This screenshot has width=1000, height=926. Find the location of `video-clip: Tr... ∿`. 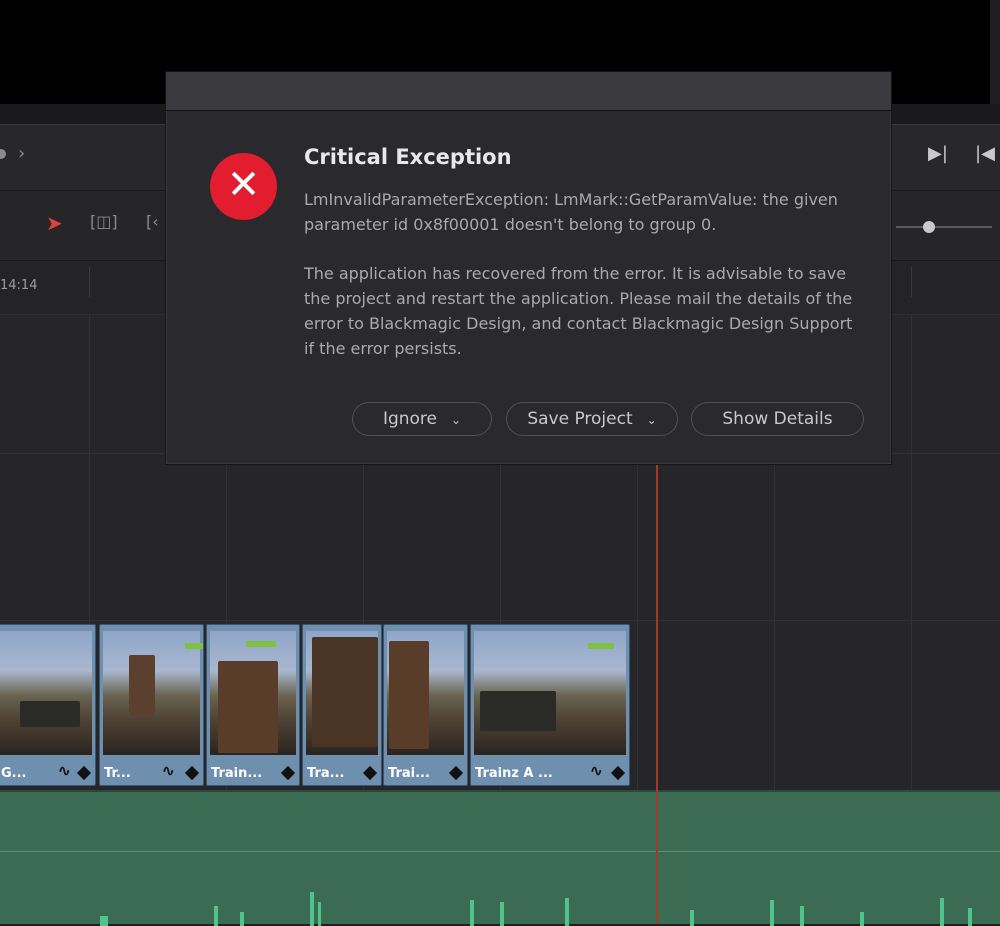

video-clip: Tr... ∿ is located at coordinates (151, 705).